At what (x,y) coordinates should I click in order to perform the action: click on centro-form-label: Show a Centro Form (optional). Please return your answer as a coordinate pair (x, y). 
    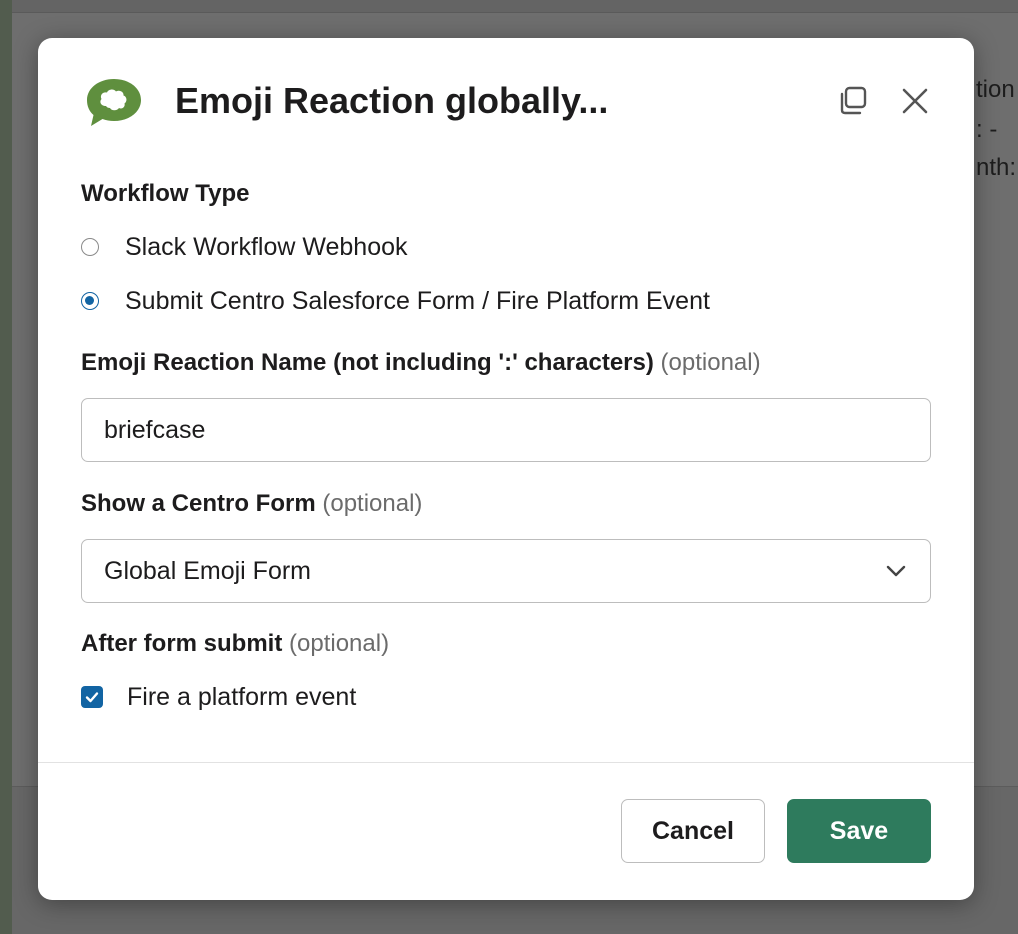
    Looking at the image, I should click on (251, 504).